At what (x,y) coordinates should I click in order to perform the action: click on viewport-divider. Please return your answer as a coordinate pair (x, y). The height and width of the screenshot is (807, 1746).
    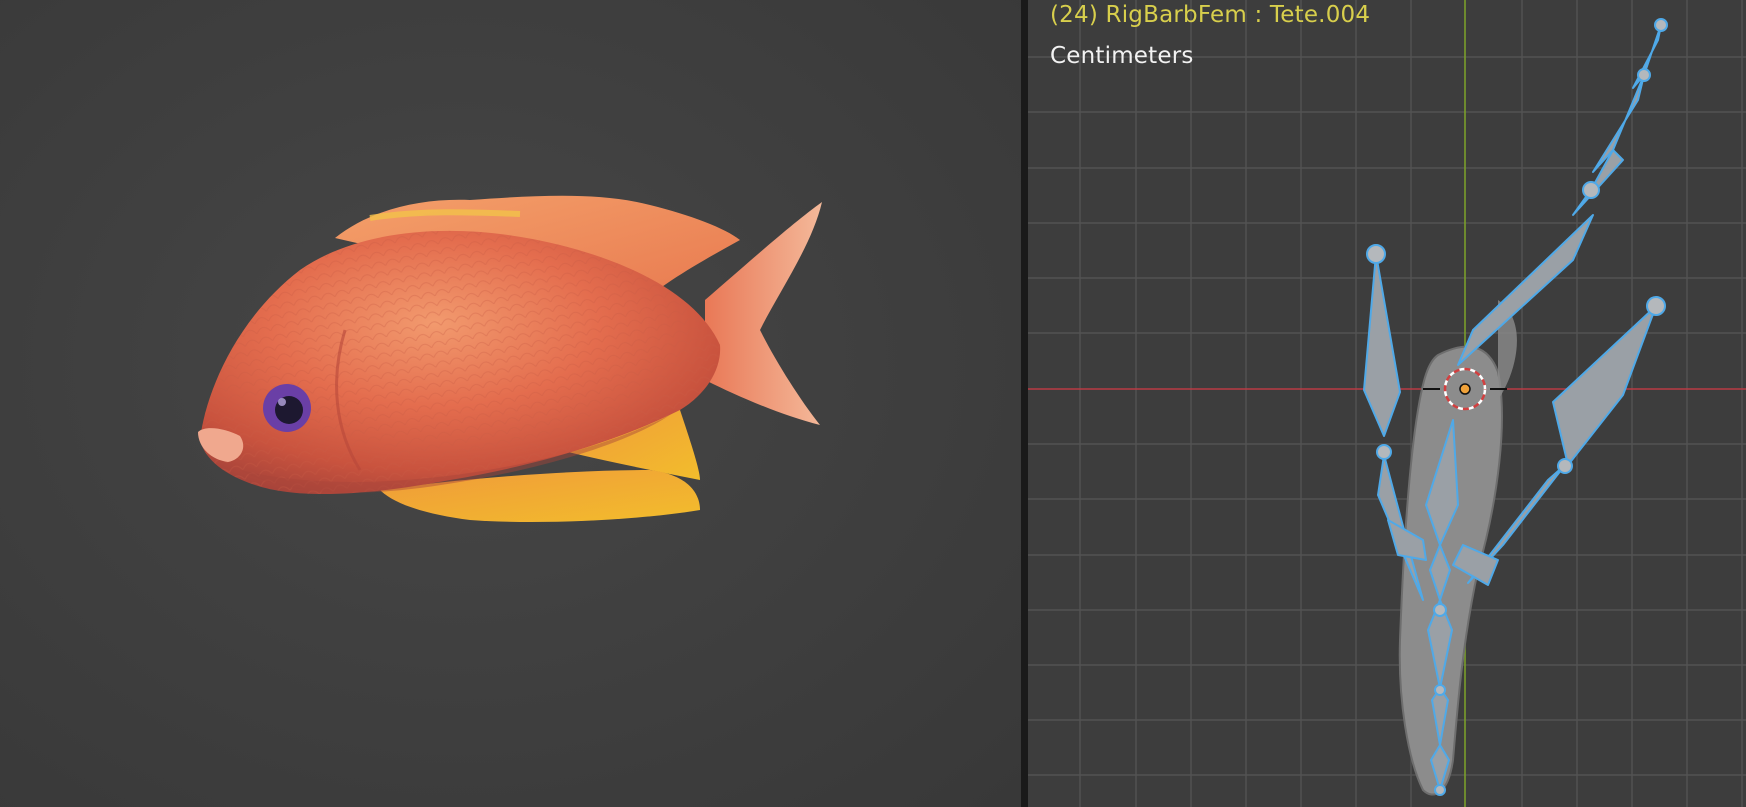
    Looking at the image, I should click on (1024, 403).